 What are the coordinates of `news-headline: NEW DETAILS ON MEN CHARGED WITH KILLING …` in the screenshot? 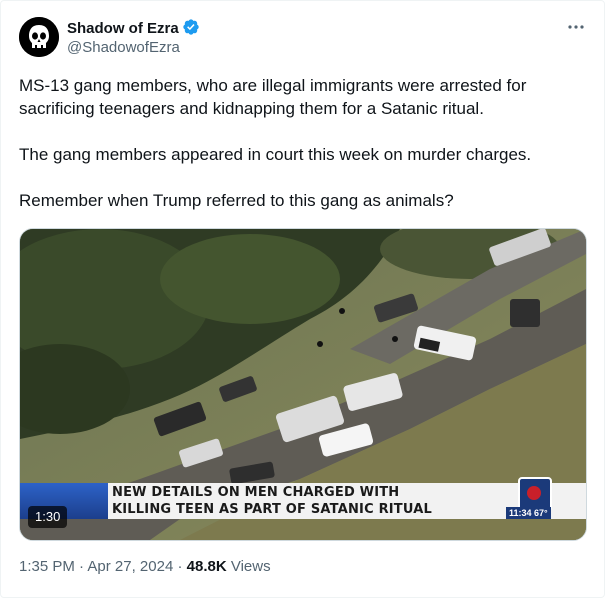 It's located at (272, 501).